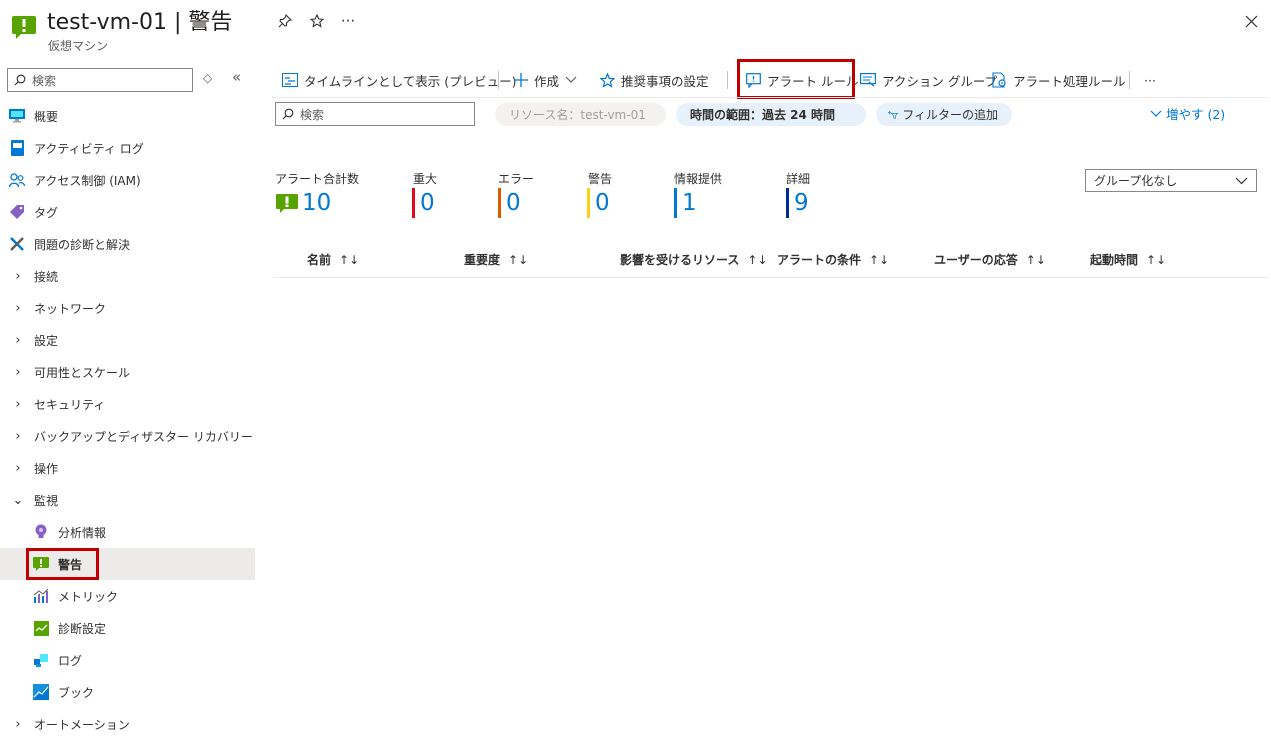 The width and height of the screenshot is (1271, 738). What do you see at coordinates (127, 500) in the screenshot?
I see `sidebar-item-monitoring: ⌄ 監視` at bounding box center [127, 500].